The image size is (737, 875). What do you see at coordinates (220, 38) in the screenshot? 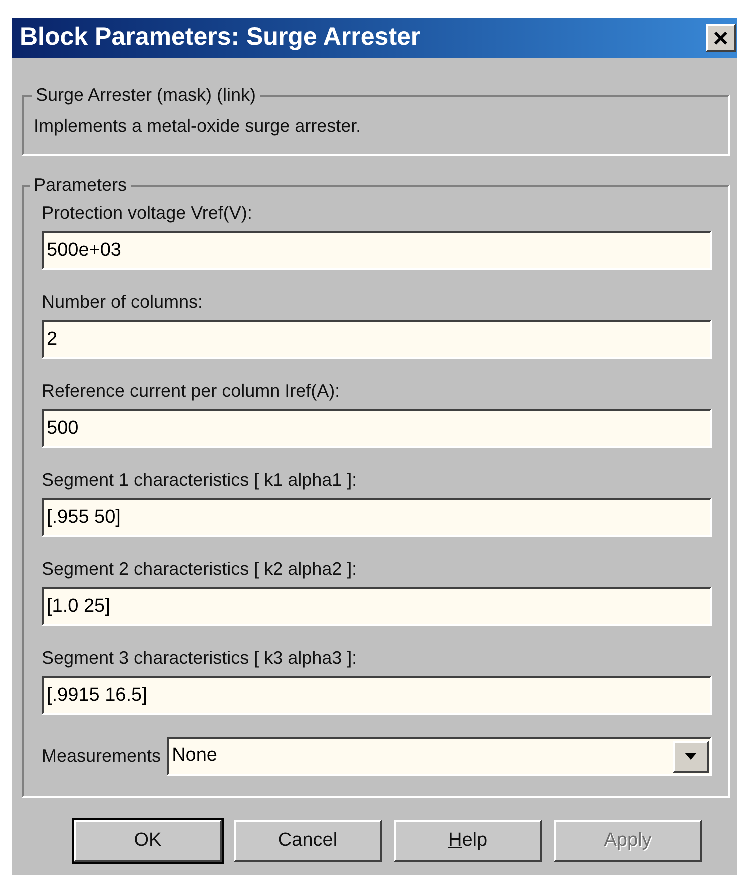
I see `window-title: Block Parameters: Surge Arrester` at bounding box center [220, 38].